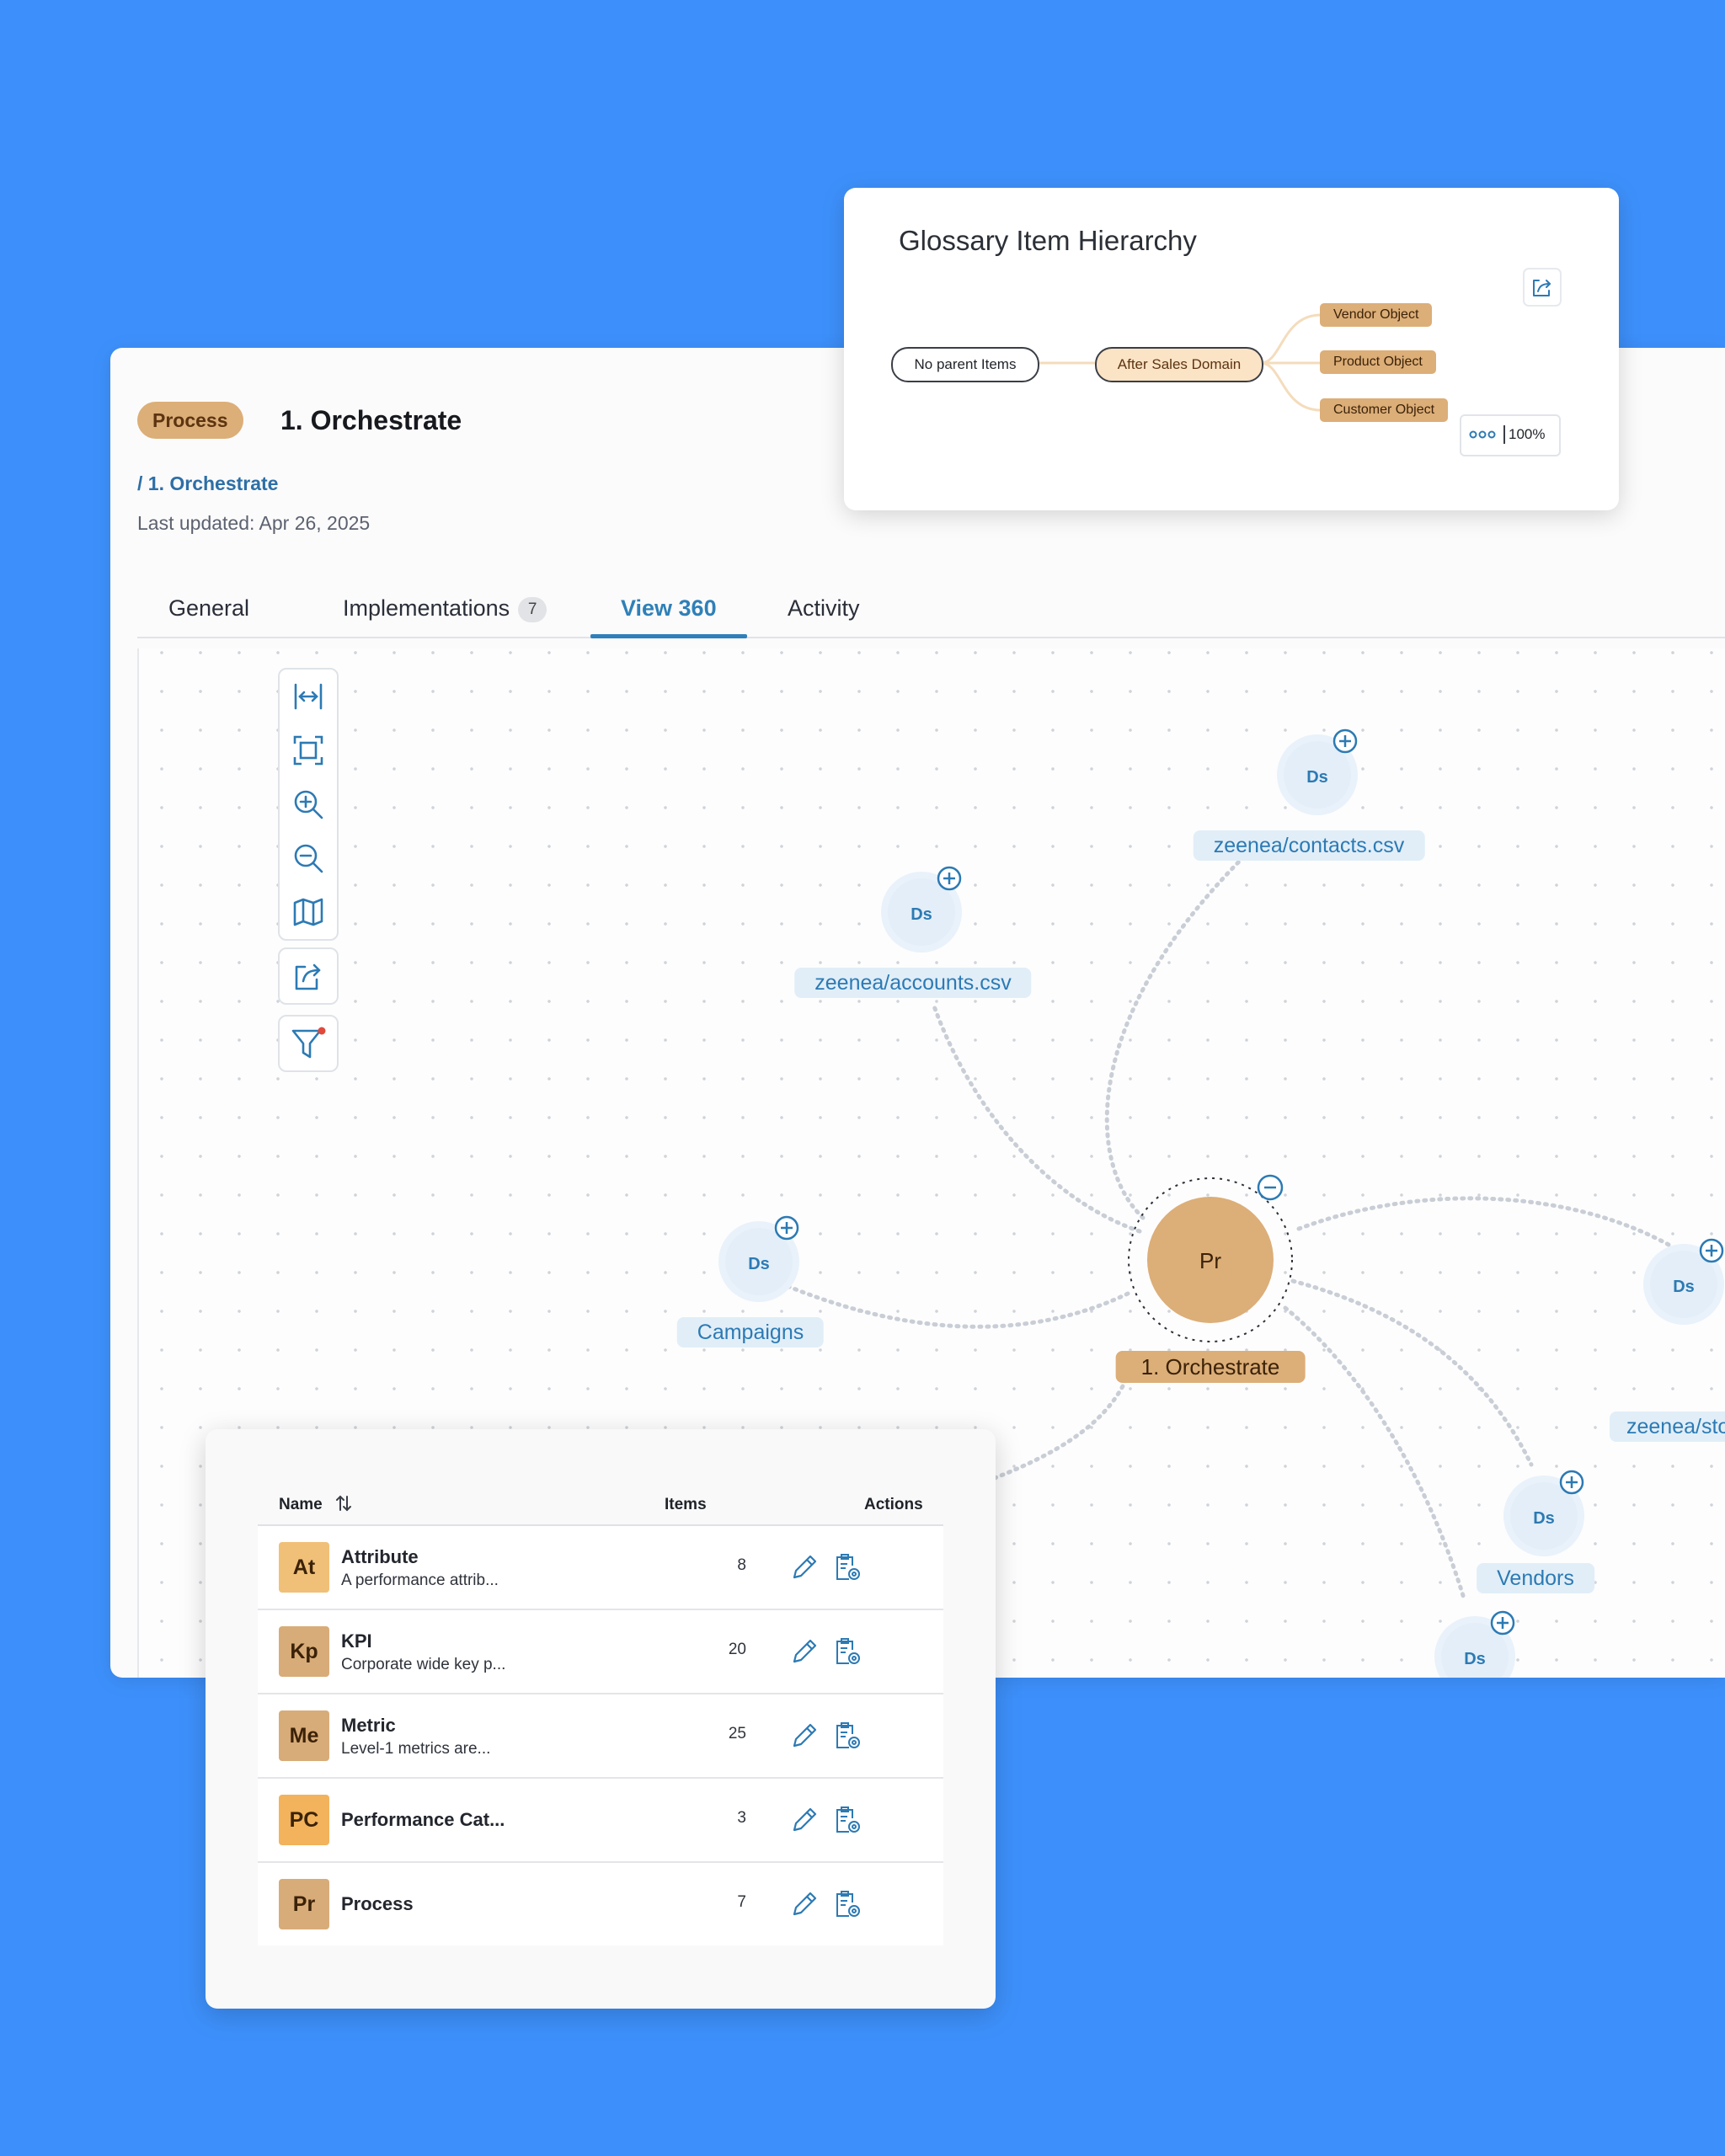  I want to click on zoom-in-button, so click(308, 804).